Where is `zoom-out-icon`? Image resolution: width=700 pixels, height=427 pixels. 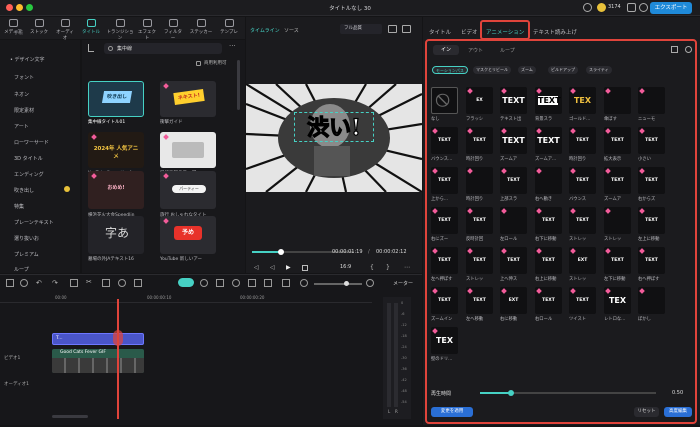 zoom-out-icon is located at coordinates (304, 283).